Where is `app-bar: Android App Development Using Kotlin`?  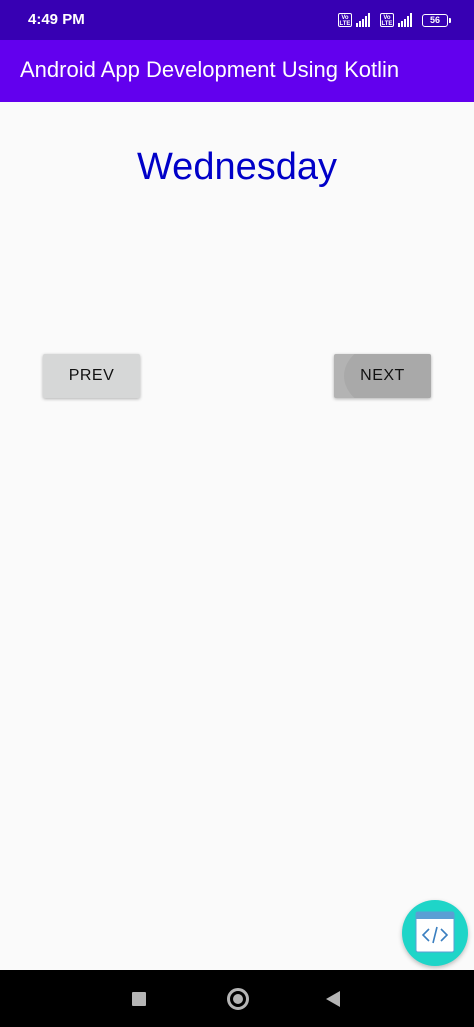
app-bar: Android App Development Using Kotlin is located at coordinates (237, 71).